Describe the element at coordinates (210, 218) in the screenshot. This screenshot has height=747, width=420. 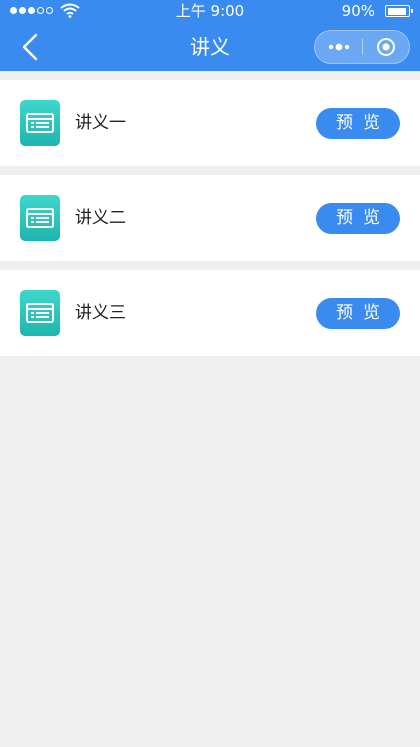
I see `list-item: 讲义二 预览` at that location.